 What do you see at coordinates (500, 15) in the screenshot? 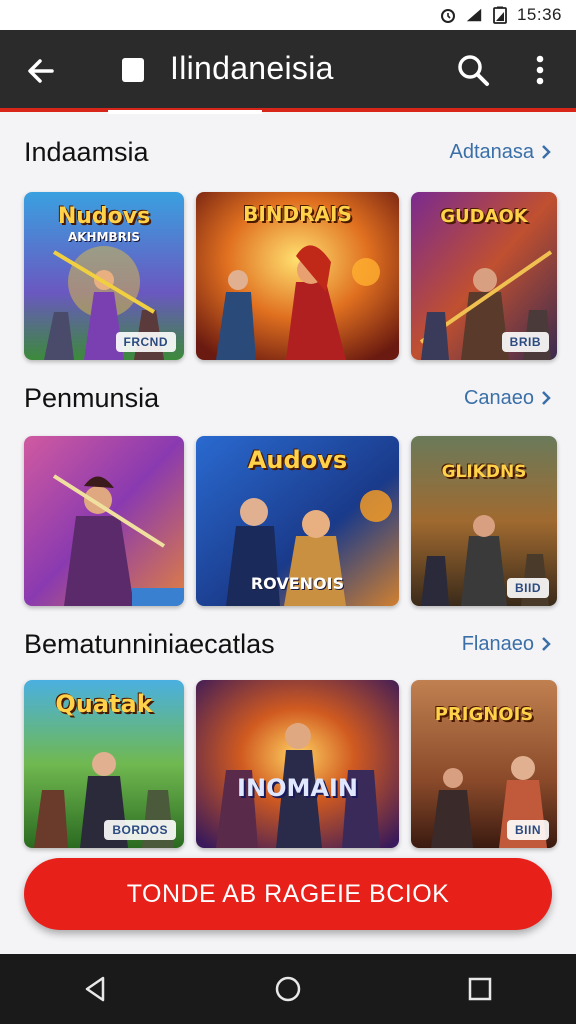
I see `battery-icon` at bounding box center [500, 15].